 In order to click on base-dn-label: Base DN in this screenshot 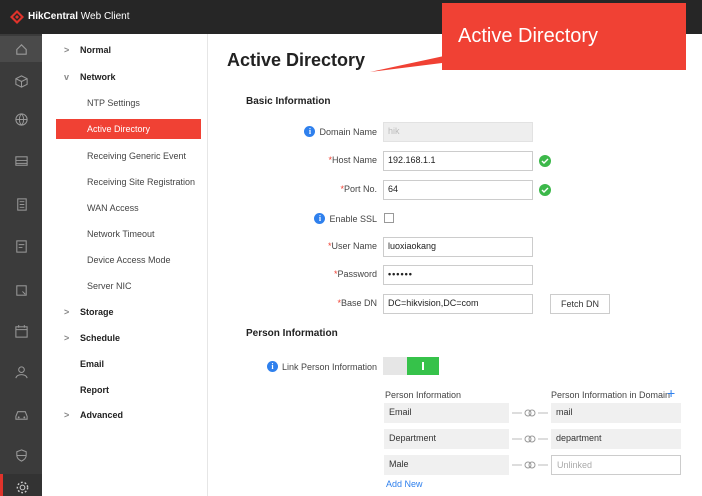, I will do `click(358, 303)`.